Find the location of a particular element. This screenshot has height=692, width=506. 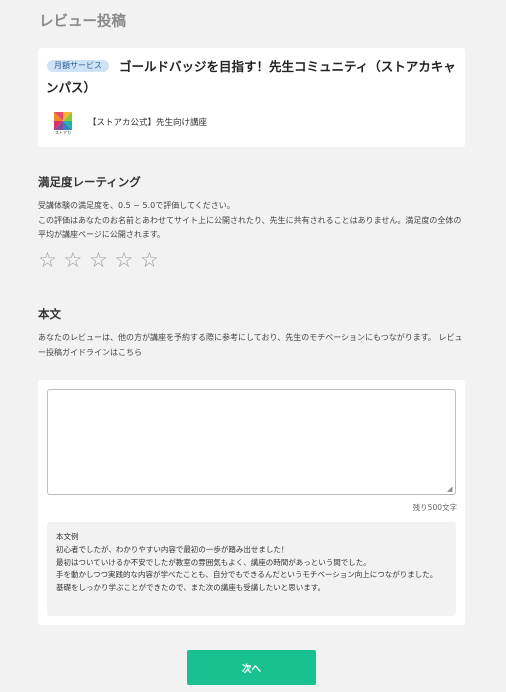

page-title: レビュー投稿 is located at coordinates (82, 22).